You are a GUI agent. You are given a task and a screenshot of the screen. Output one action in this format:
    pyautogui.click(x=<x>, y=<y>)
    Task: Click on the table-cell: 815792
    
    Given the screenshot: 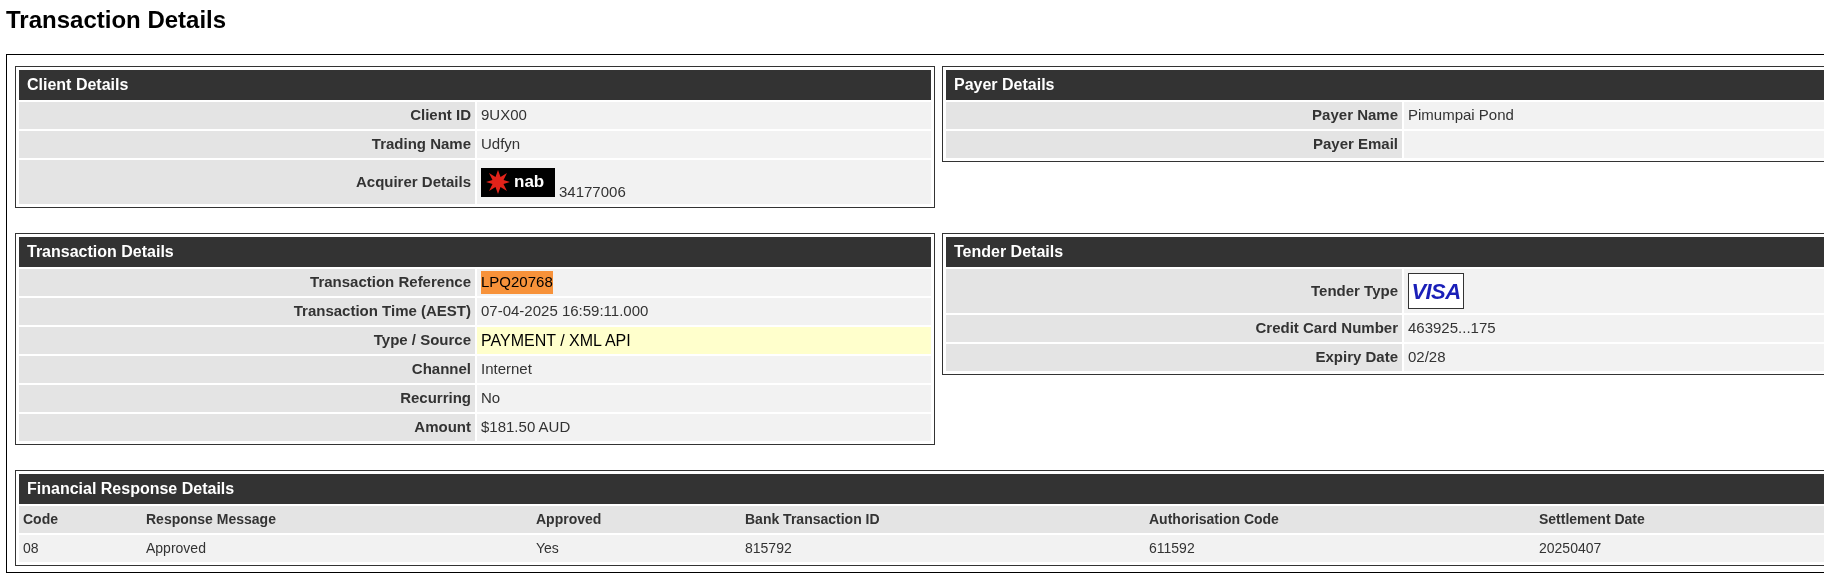 What is the action you would take?
    pyautogui.click(x=943, y=548)
    